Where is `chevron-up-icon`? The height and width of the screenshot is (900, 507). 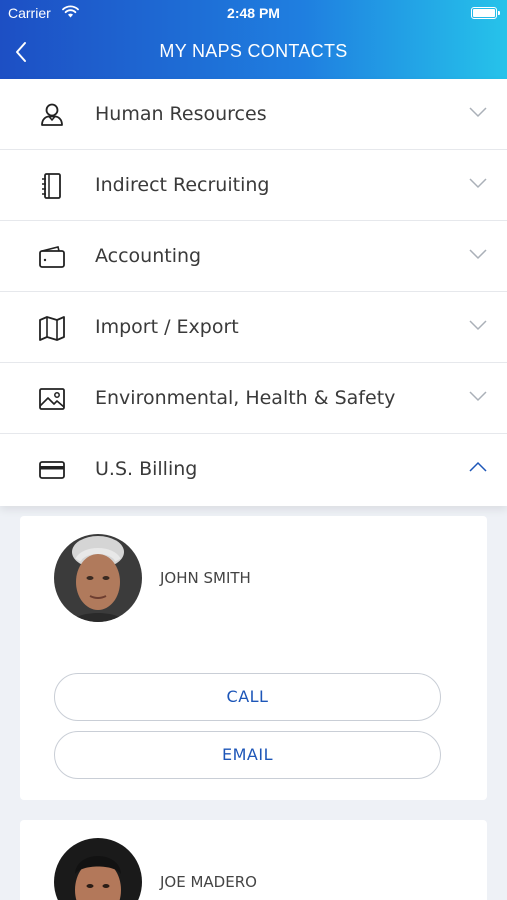 chevron-up-icon is located at coordinates (478, 466).